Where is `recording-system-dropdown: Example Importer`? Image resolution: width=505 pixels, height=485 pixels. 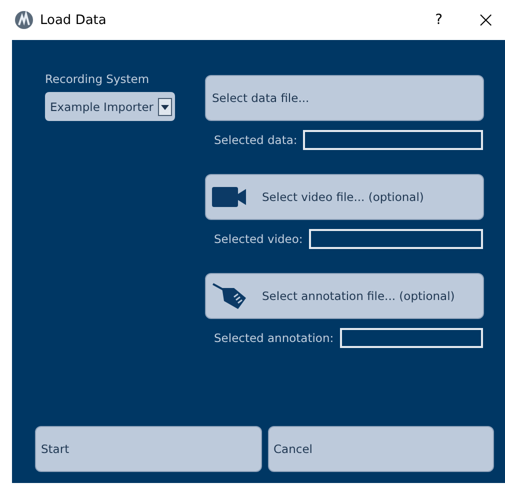
recording-system-dropdown: Example Importer is located at coordinates (110, 106).